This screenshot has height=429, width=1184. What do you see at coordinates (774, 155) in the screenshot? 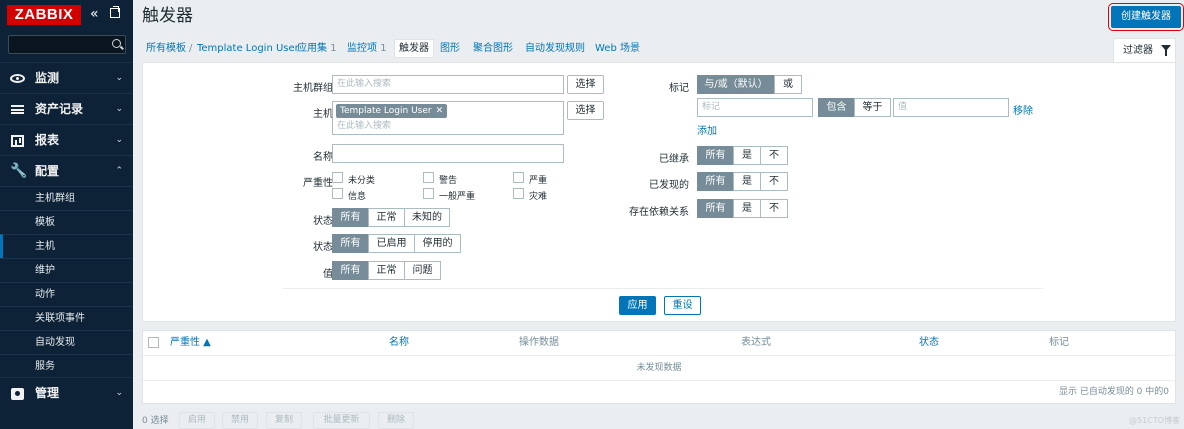
I see `inherited-option-no: 不` at bounding box center [774, 155].